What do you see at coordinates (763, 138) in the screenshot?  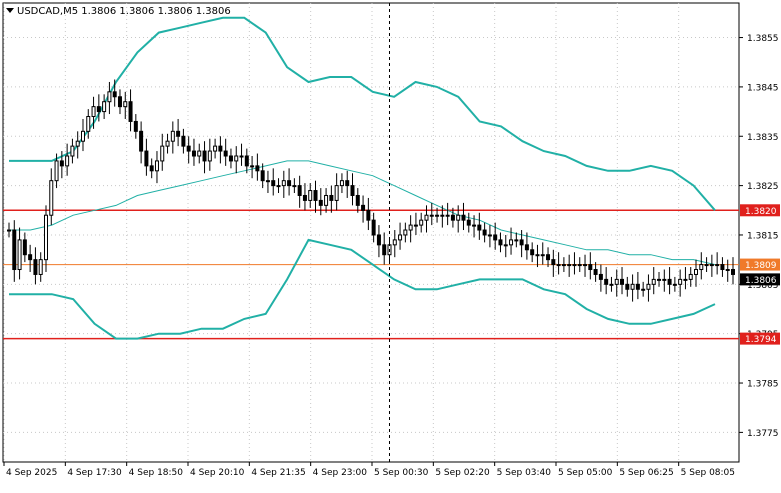 I see `y-tick-label: 1.3835` at bounding box center [763, 138].